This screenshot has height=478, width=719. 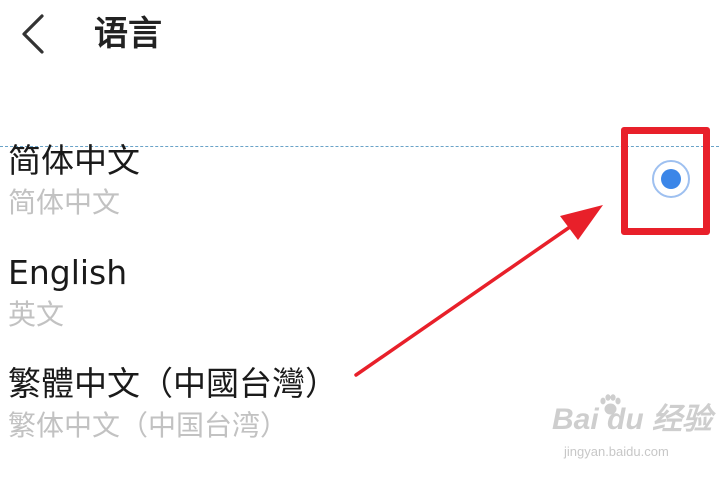 What do you see at coordinates (173, 383) in the screenshot?
I see `language-name: 繁體中文（中國台灣）` at bounding box center [173, 383].